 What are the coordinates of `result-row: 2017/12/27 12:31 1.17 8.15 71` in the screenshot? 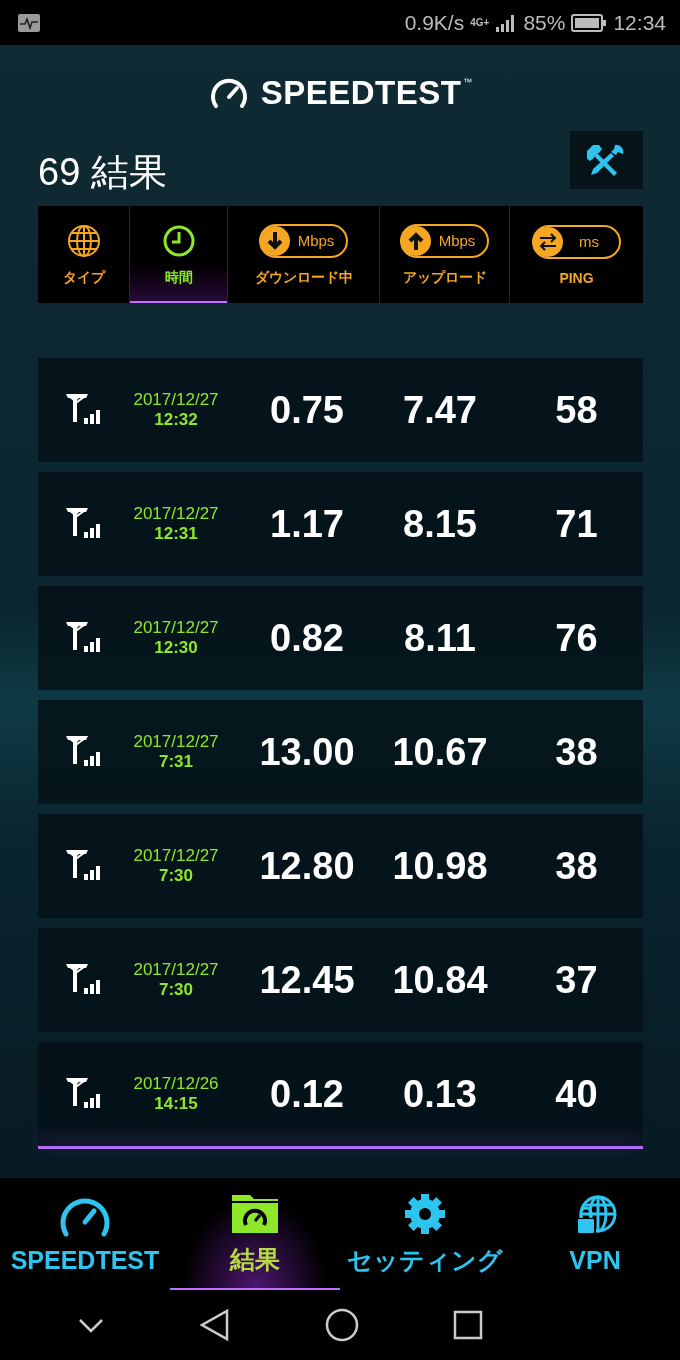 It's located at (340, 524).